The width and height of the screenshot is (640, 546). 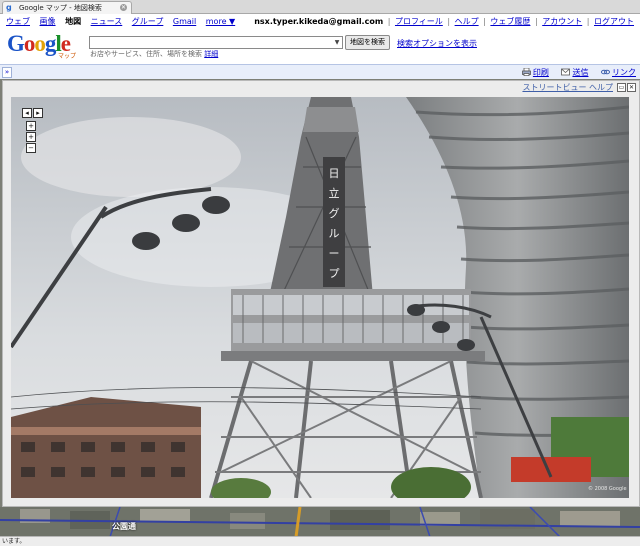 What do you see at coordinates (334, 213) in the screenshot?
I see `svg-text: グ` at bounding box center [334, 213].